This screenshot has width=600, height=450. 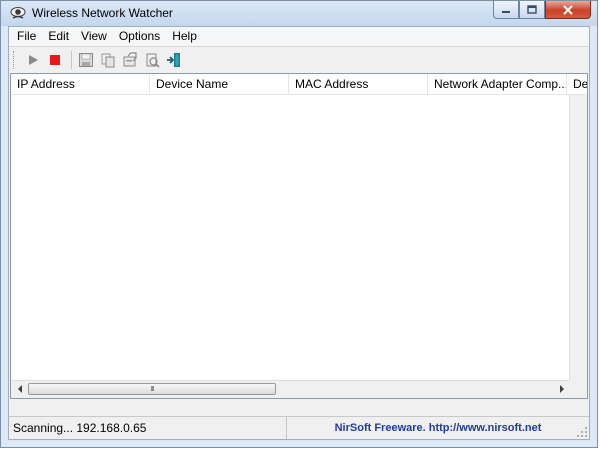 I want to click on scroll-corner, so click(x=578, y=389).